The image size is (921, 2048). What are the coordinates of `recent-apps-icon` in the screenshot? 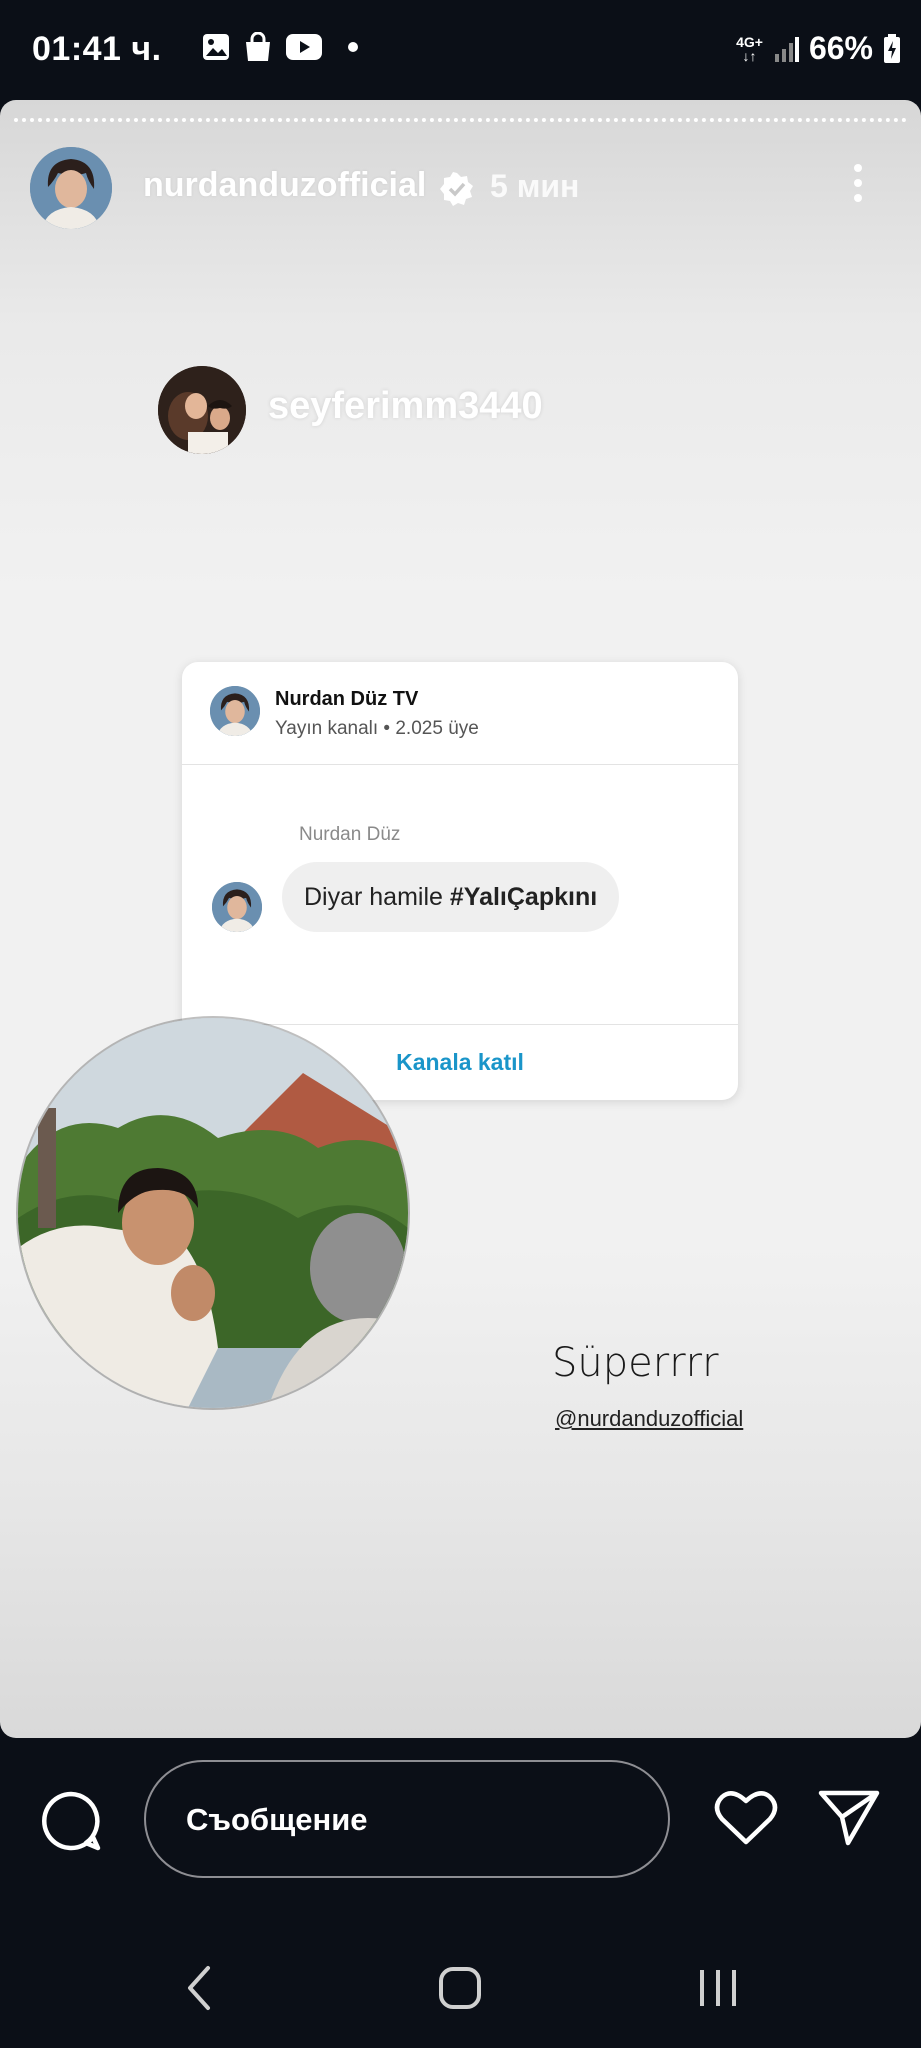 It's located at (718, 1988).